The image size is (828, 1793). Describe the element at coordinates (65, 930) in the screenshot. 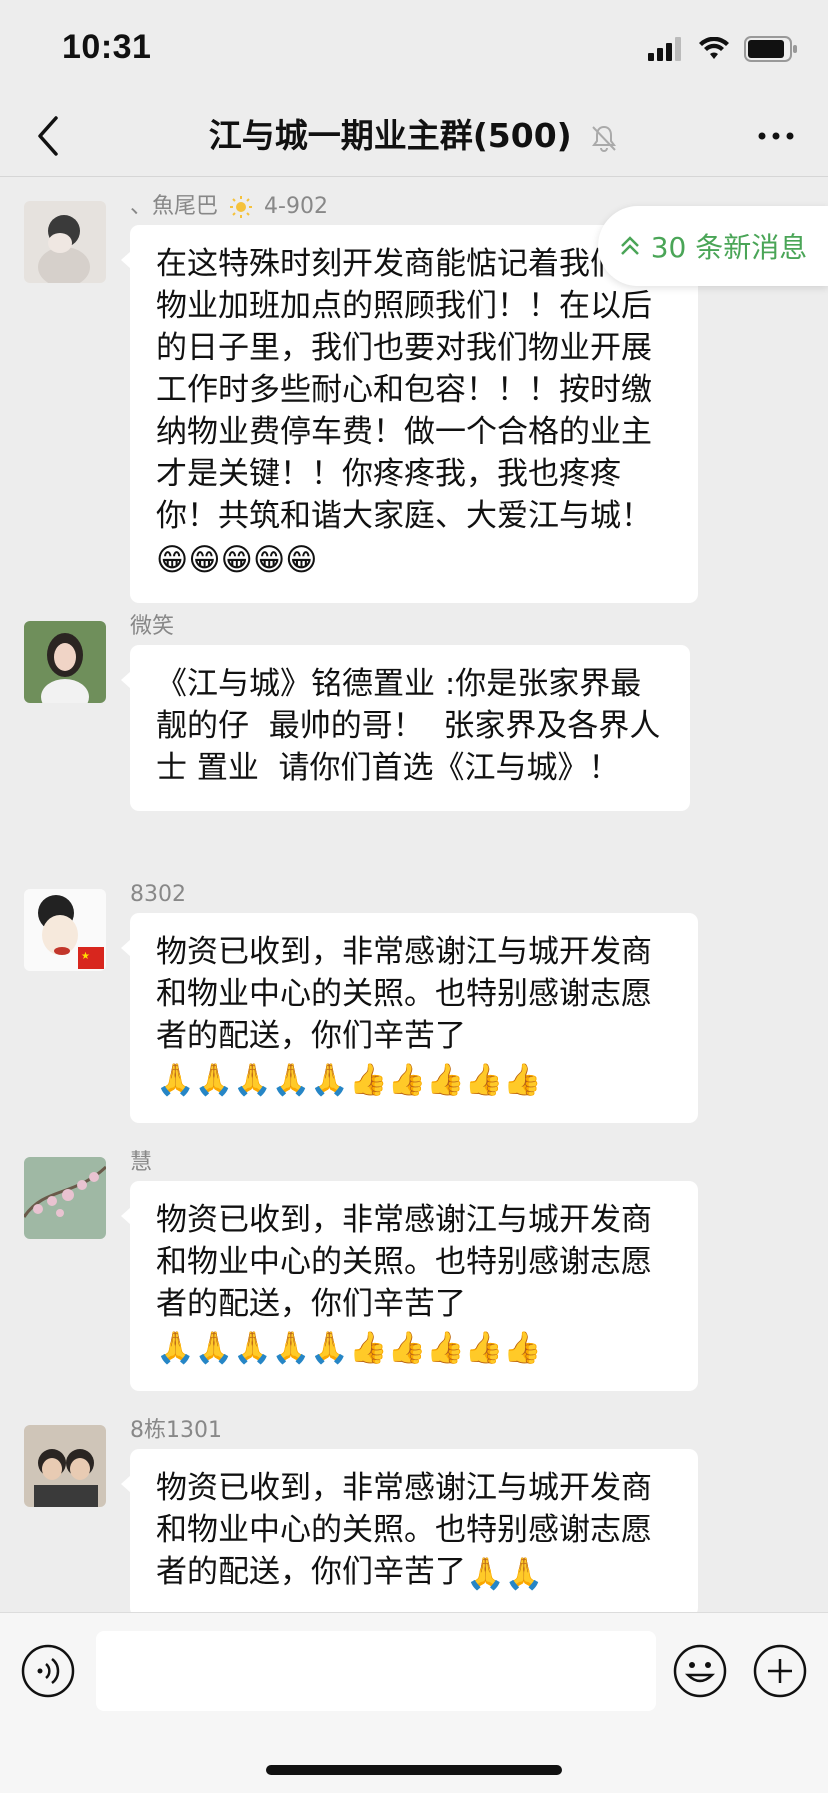

I see `avatar: ★` at that location.